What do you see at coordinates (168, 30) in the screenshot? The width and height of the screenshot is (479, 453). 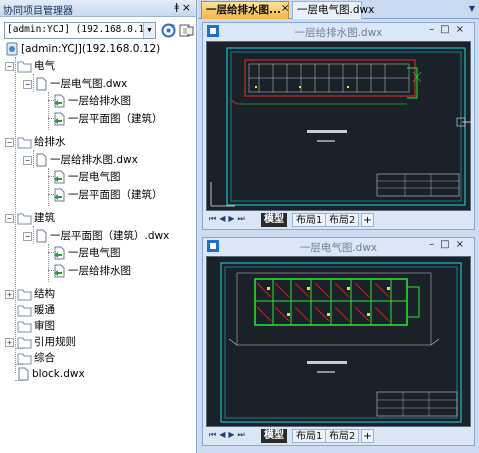 I see `refresh-icon` at bounding box center [168, 30].